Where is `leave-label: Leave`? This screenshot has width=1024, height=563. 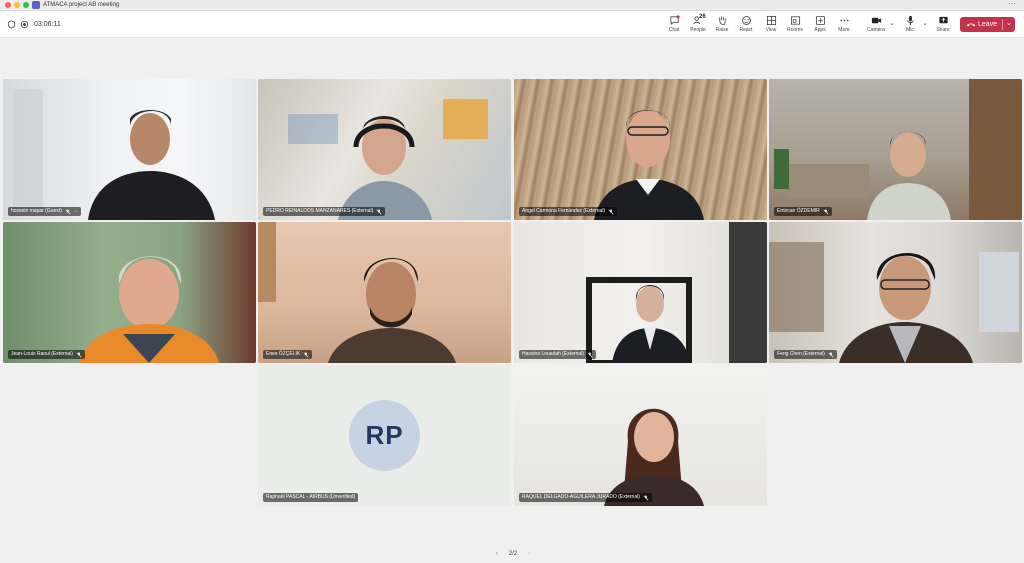
leave-label: Leave is located at coordinates (988, 24).